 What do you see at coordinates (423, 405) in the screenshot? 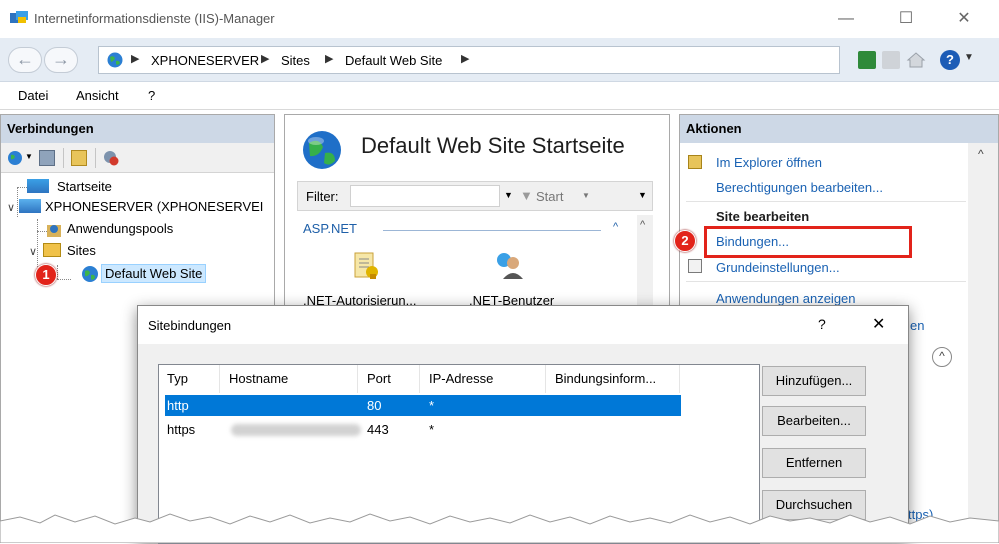
I see `table-row: http 80 *` at bounding box center [423, 405].